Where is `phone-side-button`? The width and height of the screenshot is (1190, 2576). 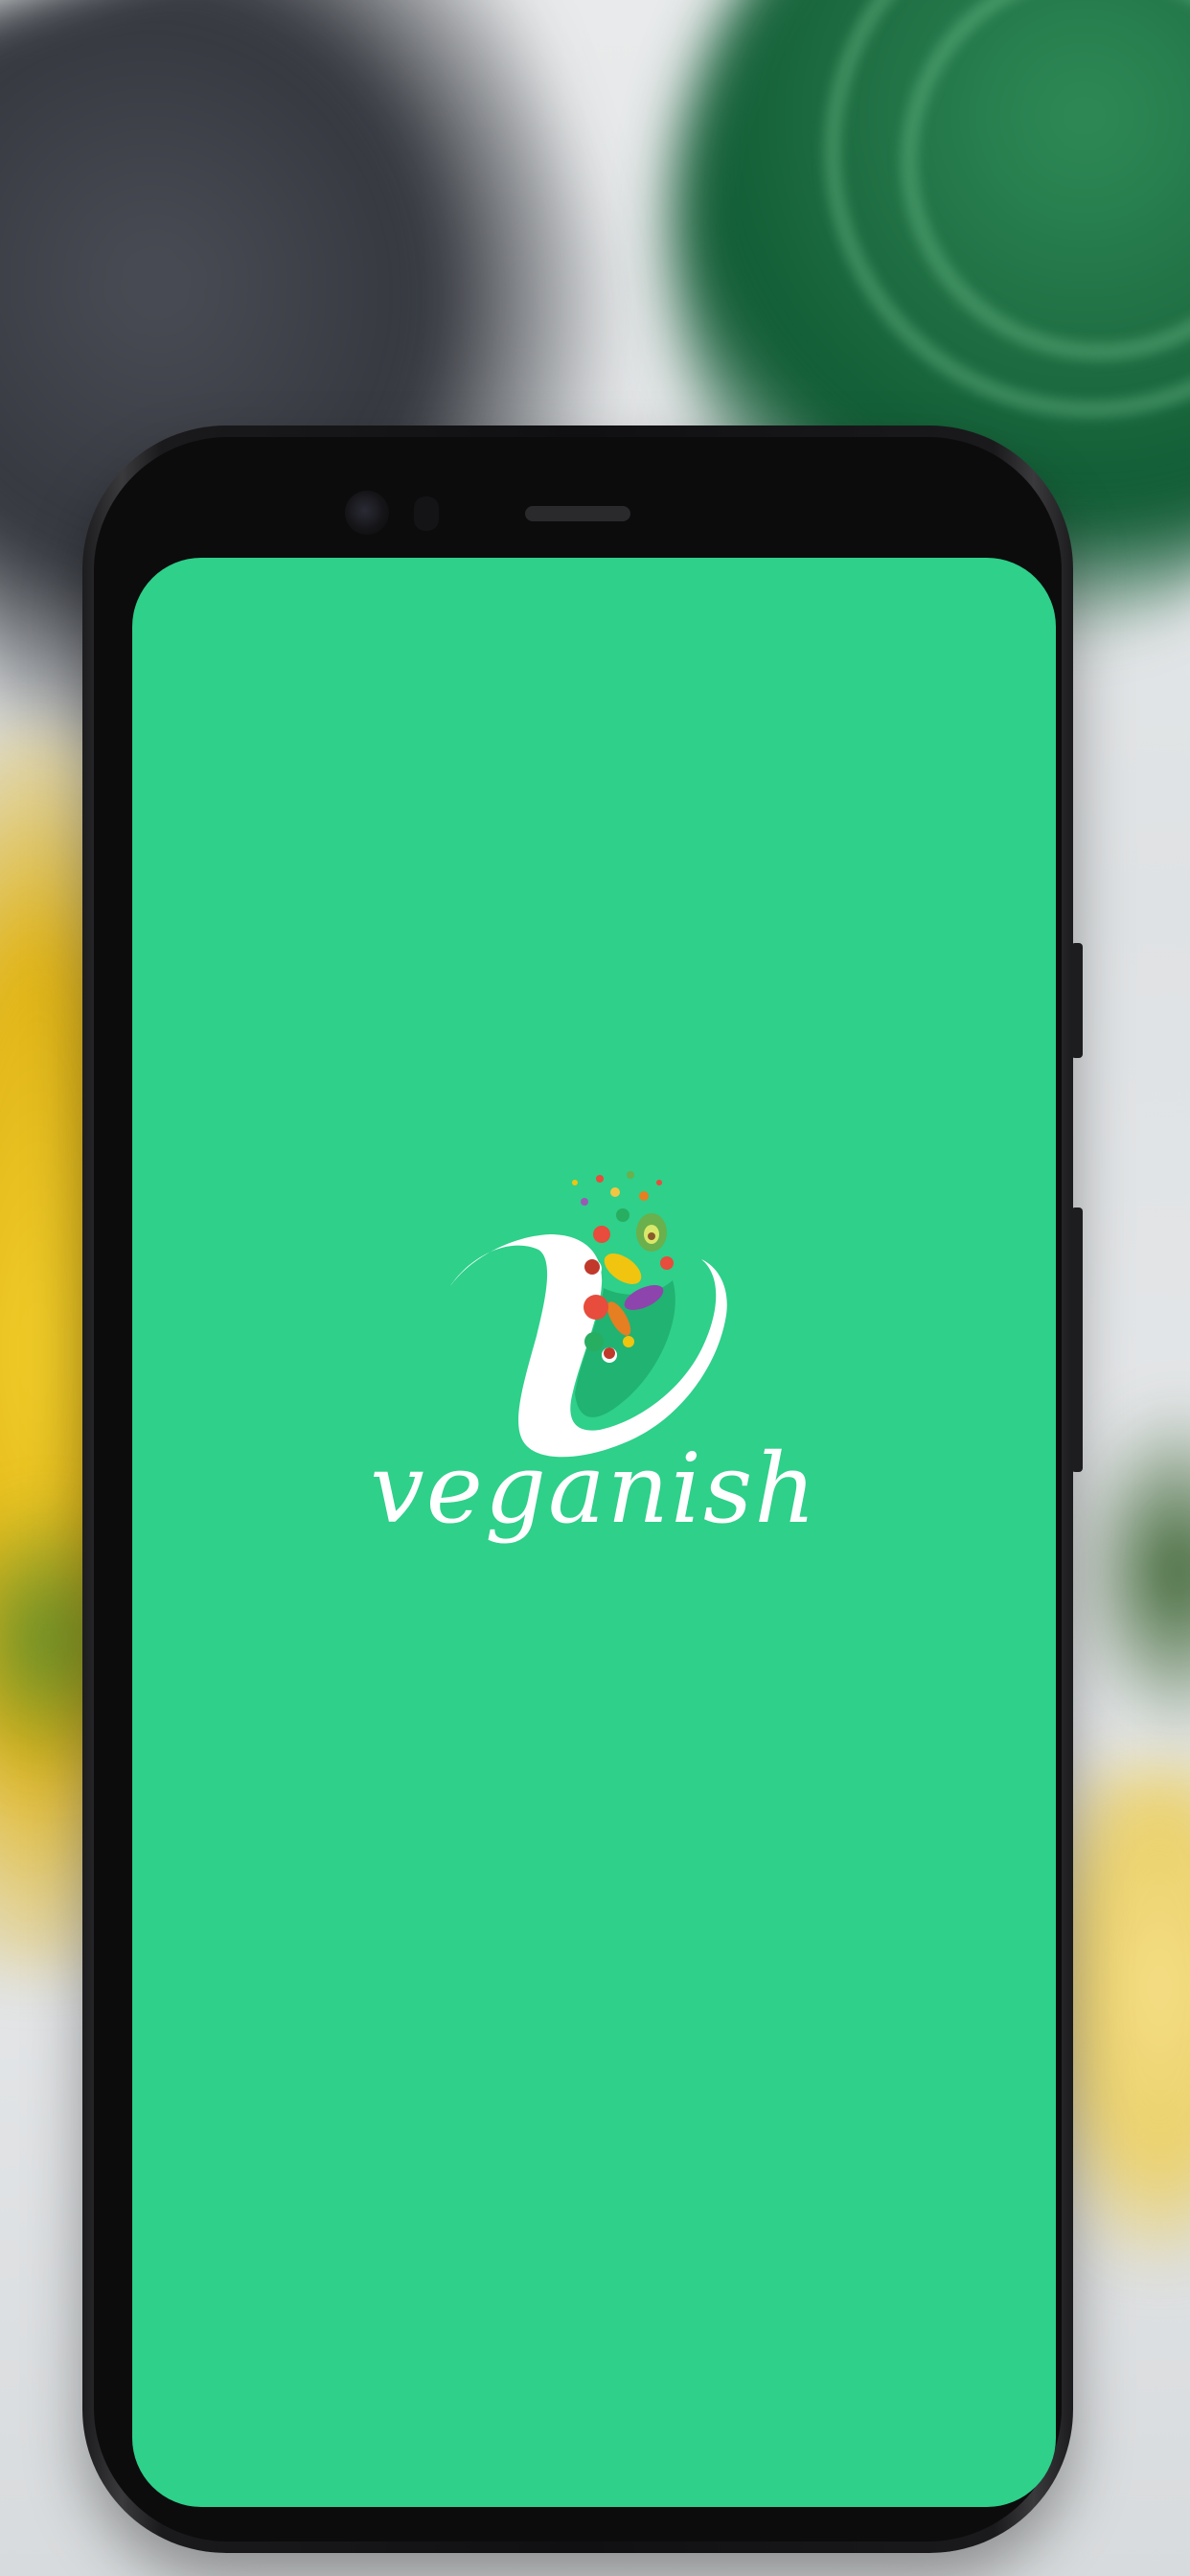
phone-side-button is located at coordinates (1077, 1000).